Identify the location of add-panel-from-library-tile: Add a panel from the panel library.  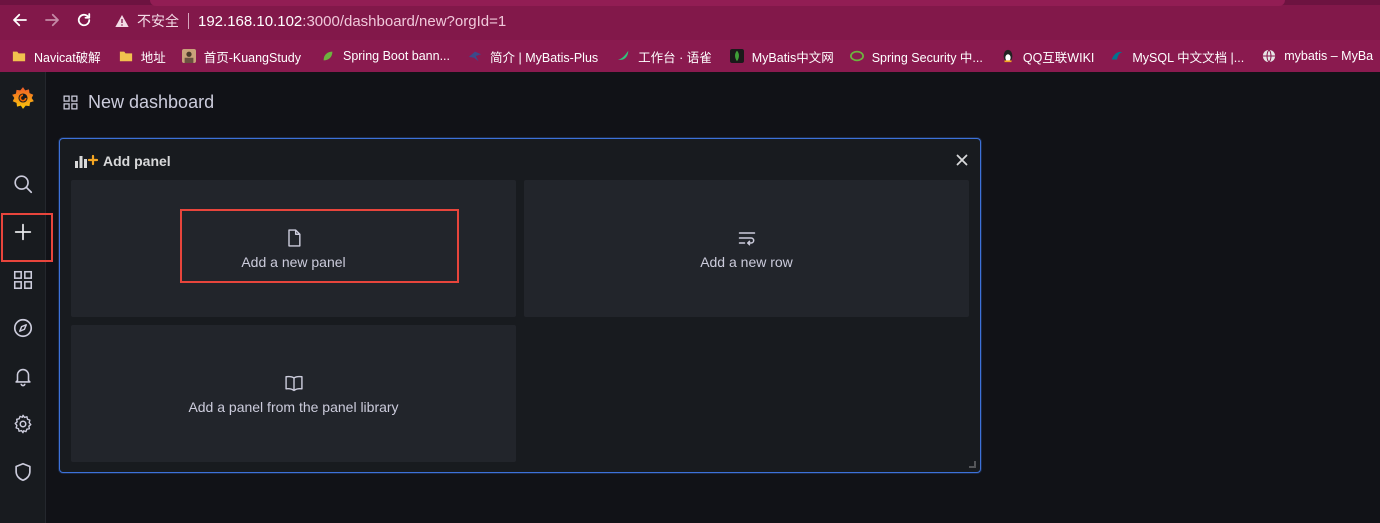
(293, 393).